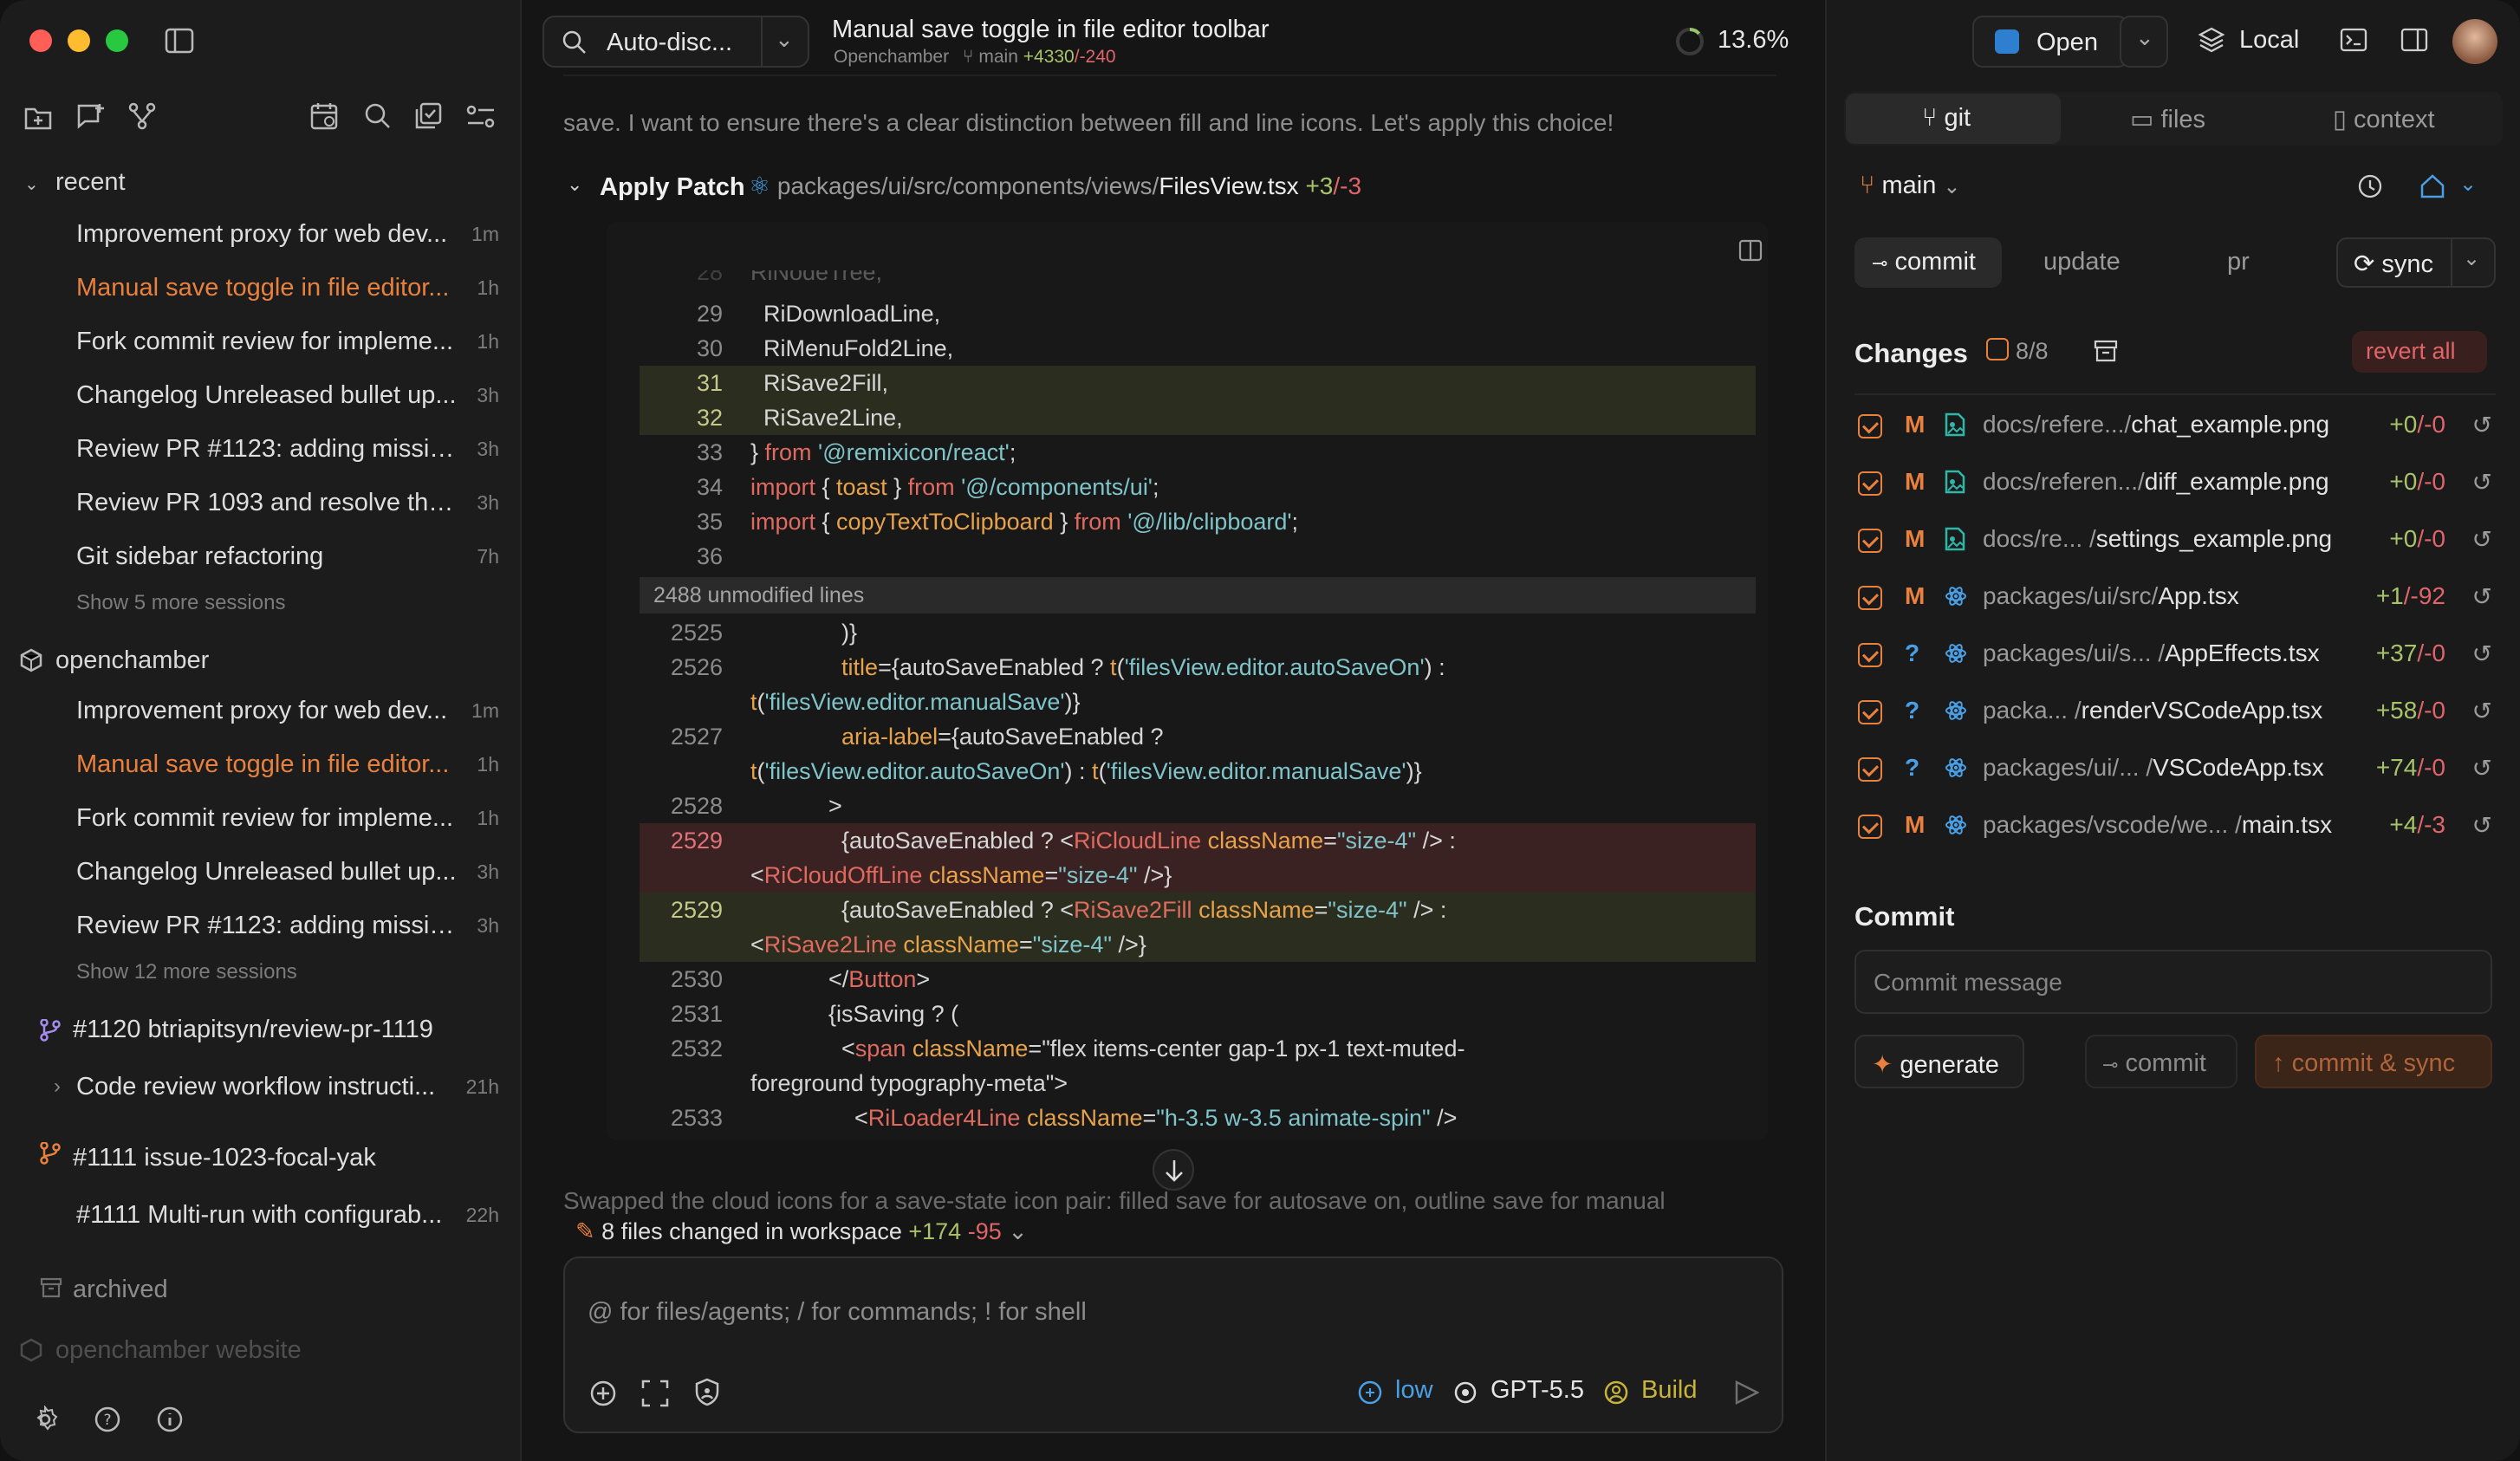 Image resolution: width=2520 pixels, height=1461 pixels. I want to click on section-project: openchamber, so click(132, 660).